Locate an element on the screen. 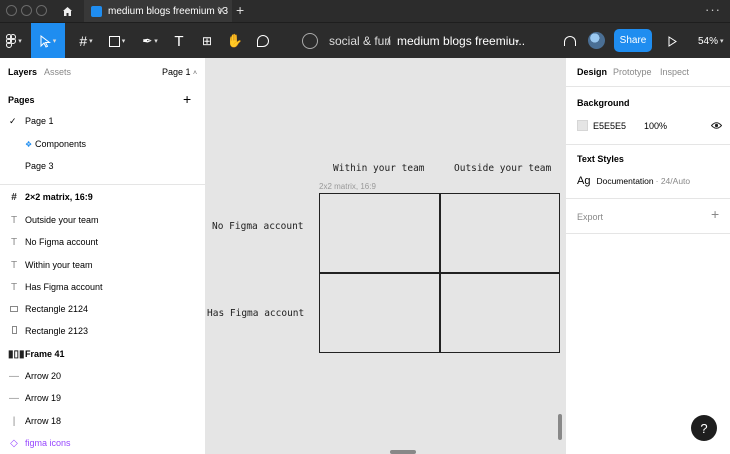 Image resolution: width=730 pixels, height=454 pixels. row-header-has-figma: Has Figma account is located at coordinates (255, 313).